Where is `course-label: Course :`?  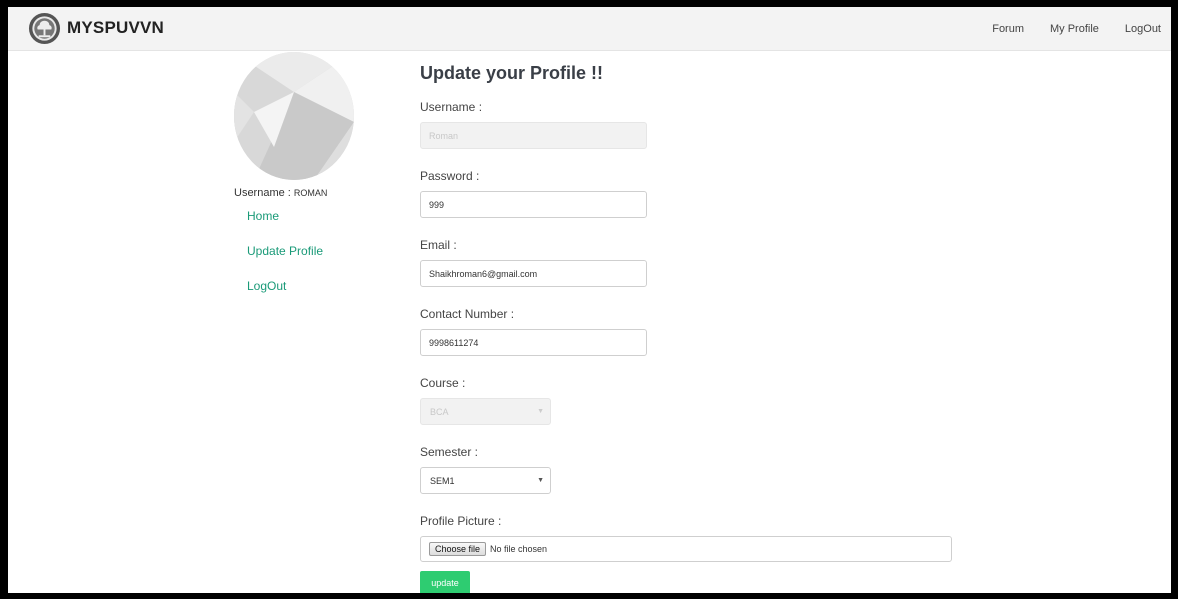
course-label: Course : is located at coordinates (443, 383).